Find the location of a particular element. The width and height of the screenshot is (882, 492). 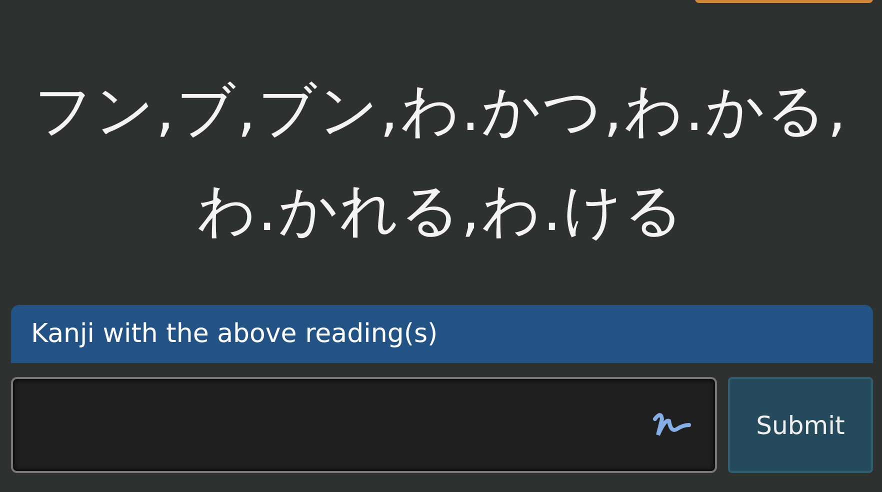

prompt-banner: Kanji with the above reading(s) is located at coordinates (442, 334).